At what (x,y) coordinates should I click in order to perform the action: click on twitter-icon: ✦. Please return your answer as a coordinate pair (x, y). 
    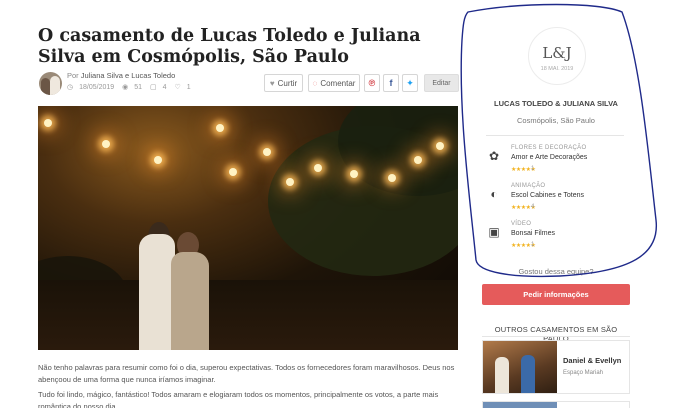
    Looking at the image, I should click on (410, 82).